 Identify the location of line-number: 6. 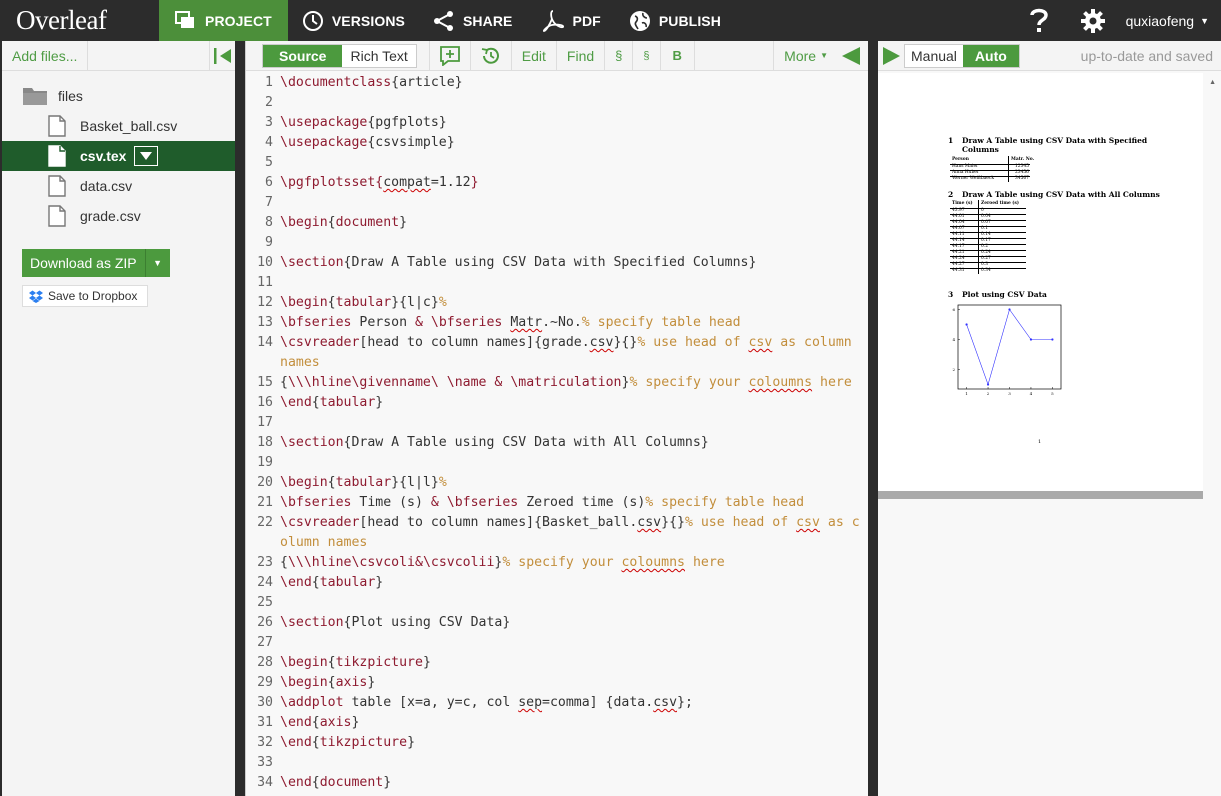
(269, 182).